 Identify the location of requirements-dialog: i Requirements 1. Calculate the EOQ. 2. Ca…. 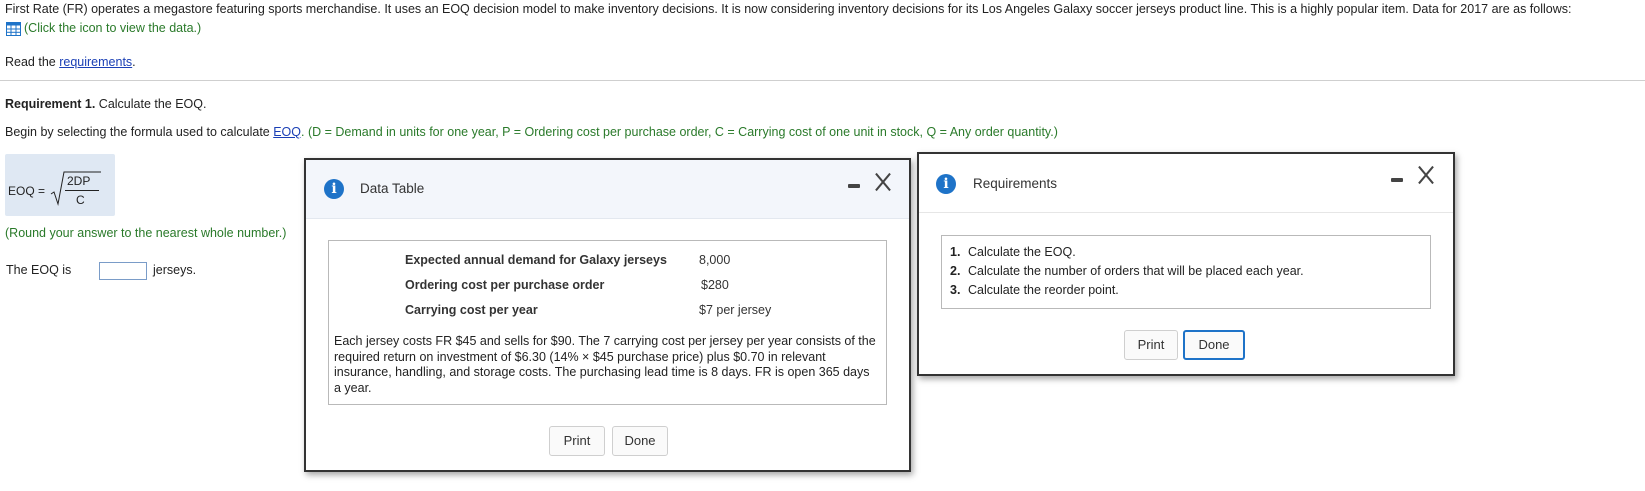
(1186, 264).